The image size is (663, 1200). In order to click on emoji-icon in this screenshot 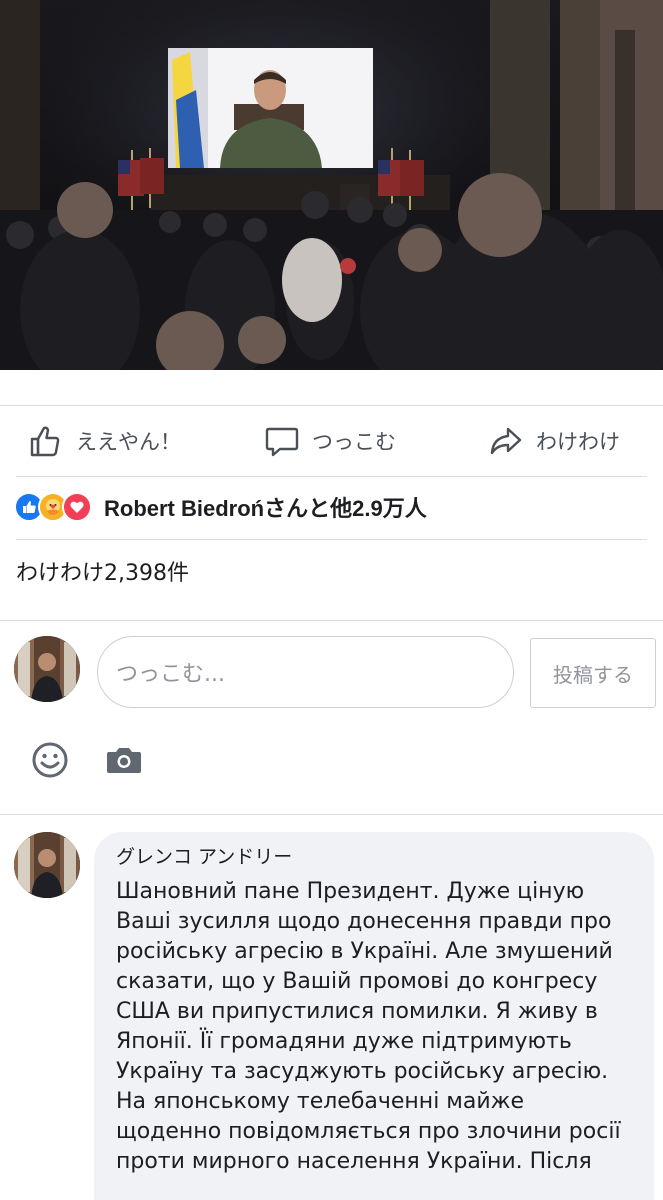, I will do `click(50, 762)`.